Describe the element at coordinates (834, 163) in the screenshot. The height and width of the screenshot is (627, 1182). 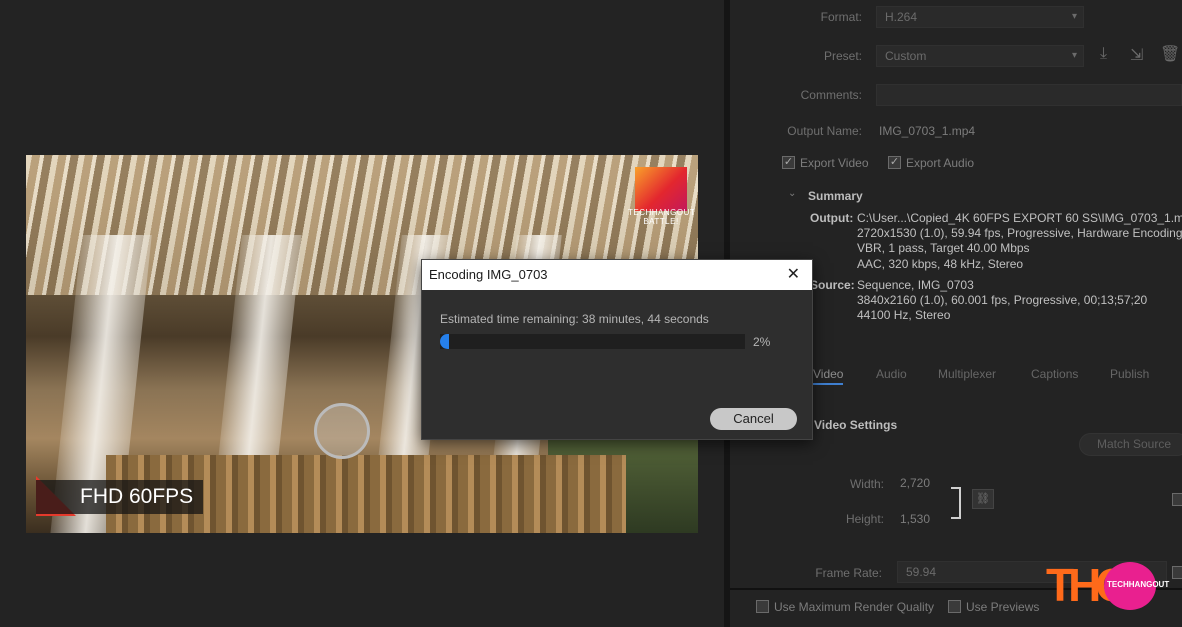
I see `export-video-label: Export Video` at that location.